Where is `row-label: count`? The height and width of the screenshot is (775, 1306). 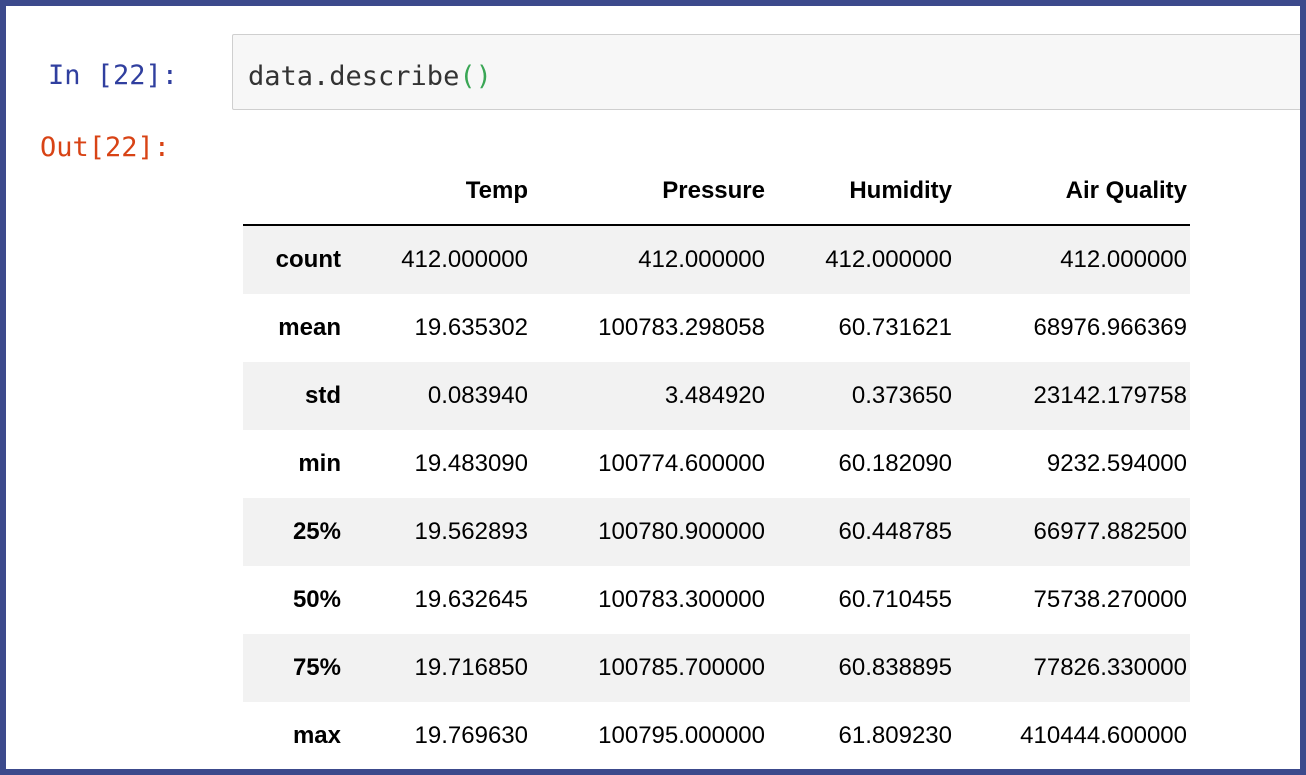
row-label: count is located at coordinates (308, 259).